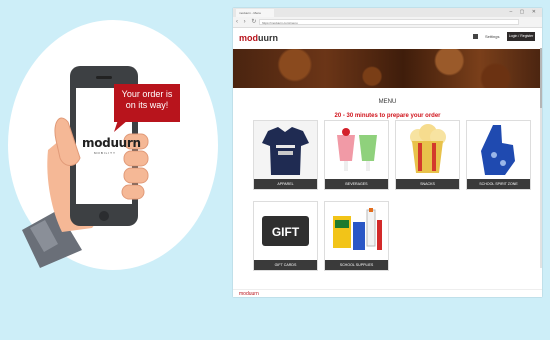 This screenshot has width=550, height=340. I want to click on category-card-school-spirit: SCHOOL SPIRIT ZONE, so click(498, 155).